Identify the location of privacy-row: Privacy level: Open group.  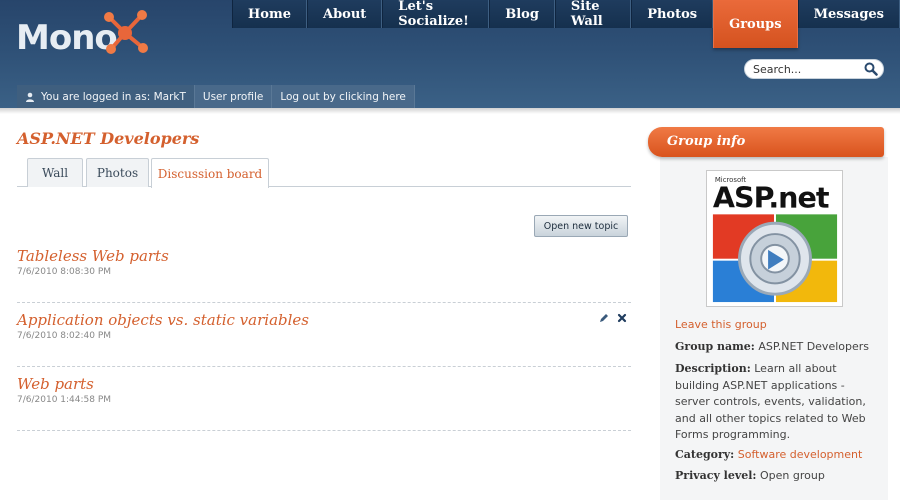
(777, 476).